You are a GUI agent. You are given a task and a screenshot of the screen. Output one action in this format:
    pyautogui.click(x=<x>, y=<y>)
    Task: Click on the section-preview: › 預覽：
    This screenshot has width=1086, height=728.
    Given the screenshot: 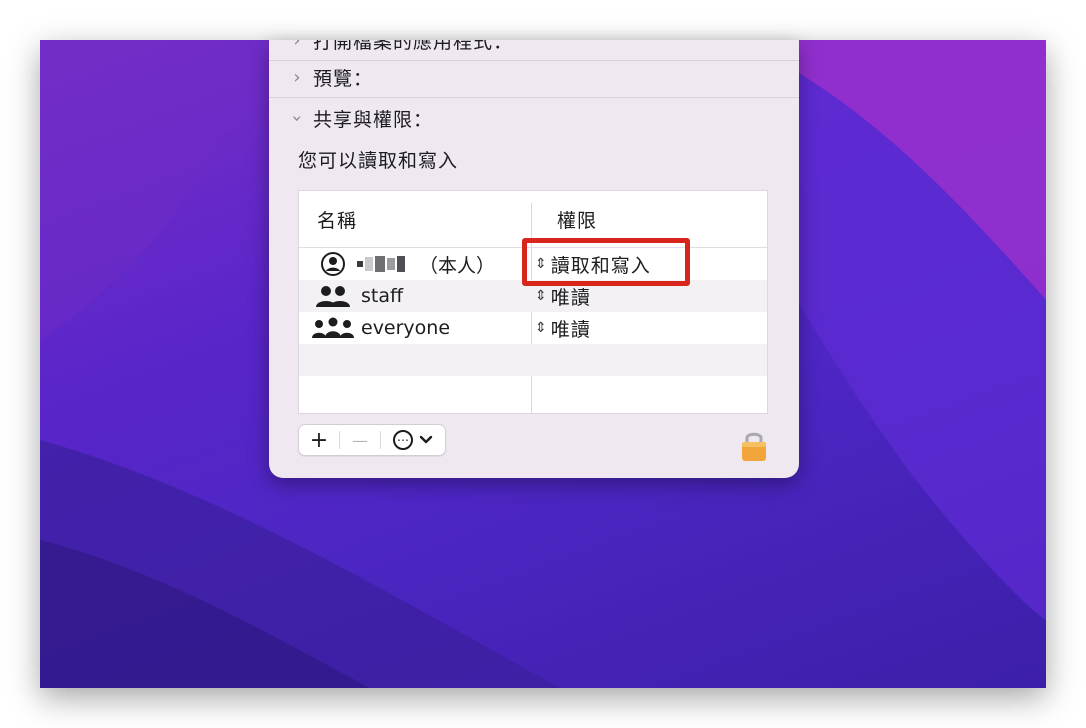 What is the action you would take?
    pyautogui.click(x=534, y=77)
    